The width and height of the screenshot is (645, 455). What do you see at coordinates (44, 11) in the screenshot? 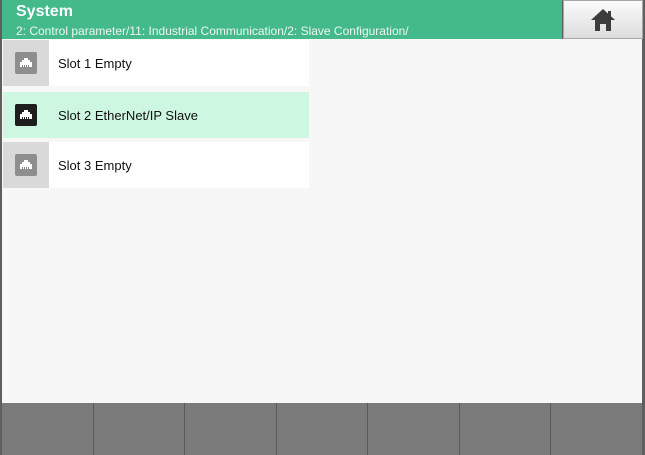
I see `page-title: System` at bounding box center [44, 11].